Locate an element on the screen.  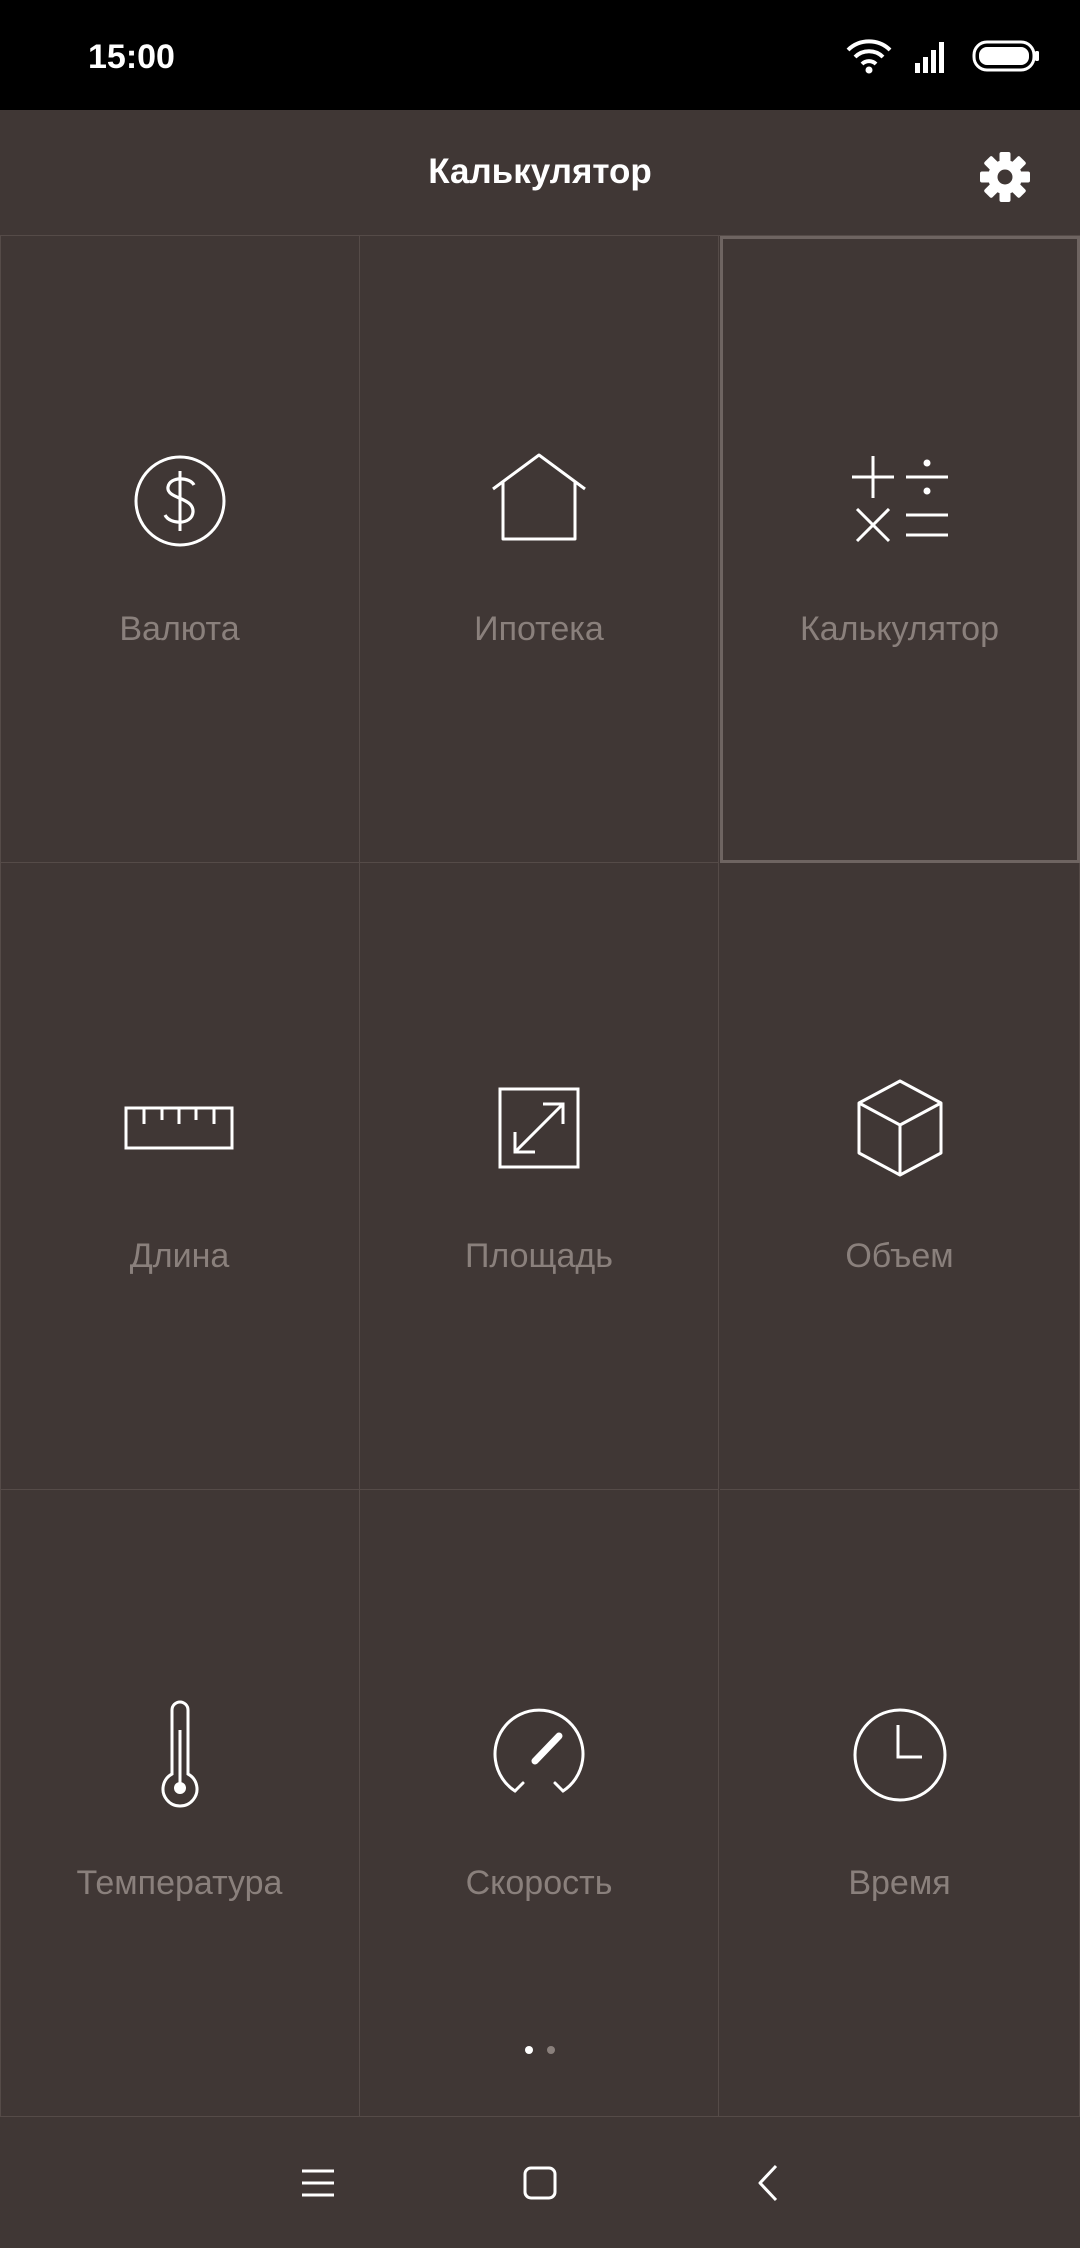
grid-item-label: Калькулятор is located at coordinates (899, 629).